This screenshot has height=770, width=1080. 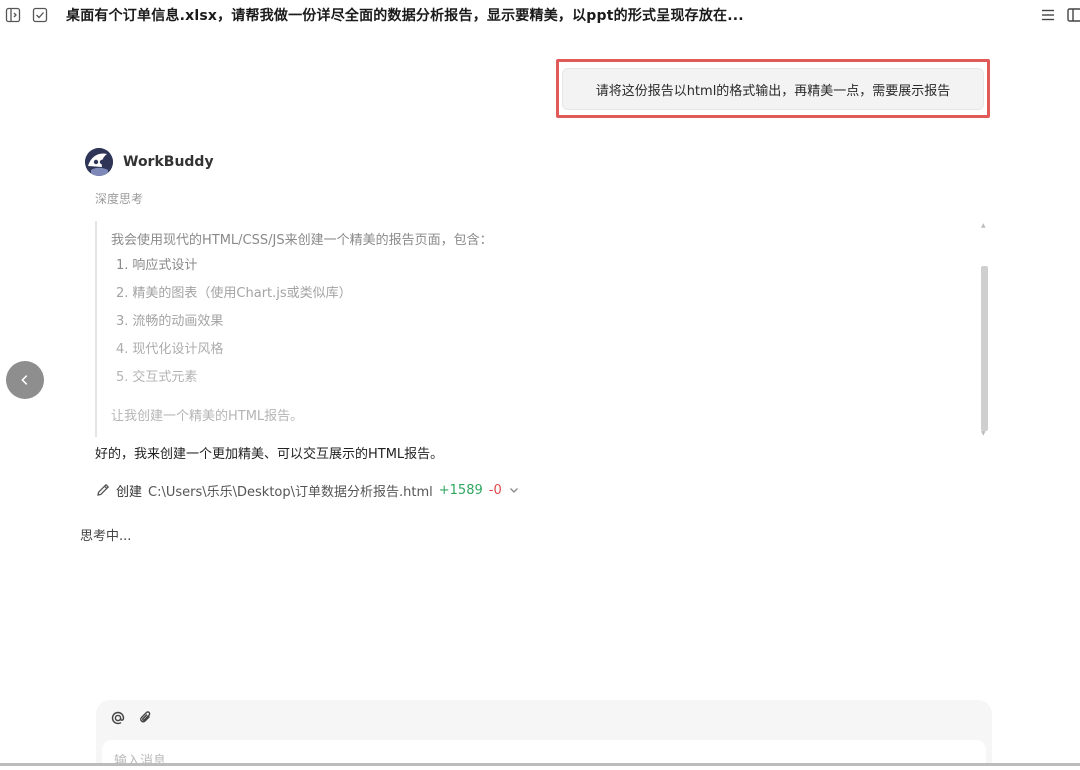 I want to click on pencil-icon, so click(x=103, y=489).